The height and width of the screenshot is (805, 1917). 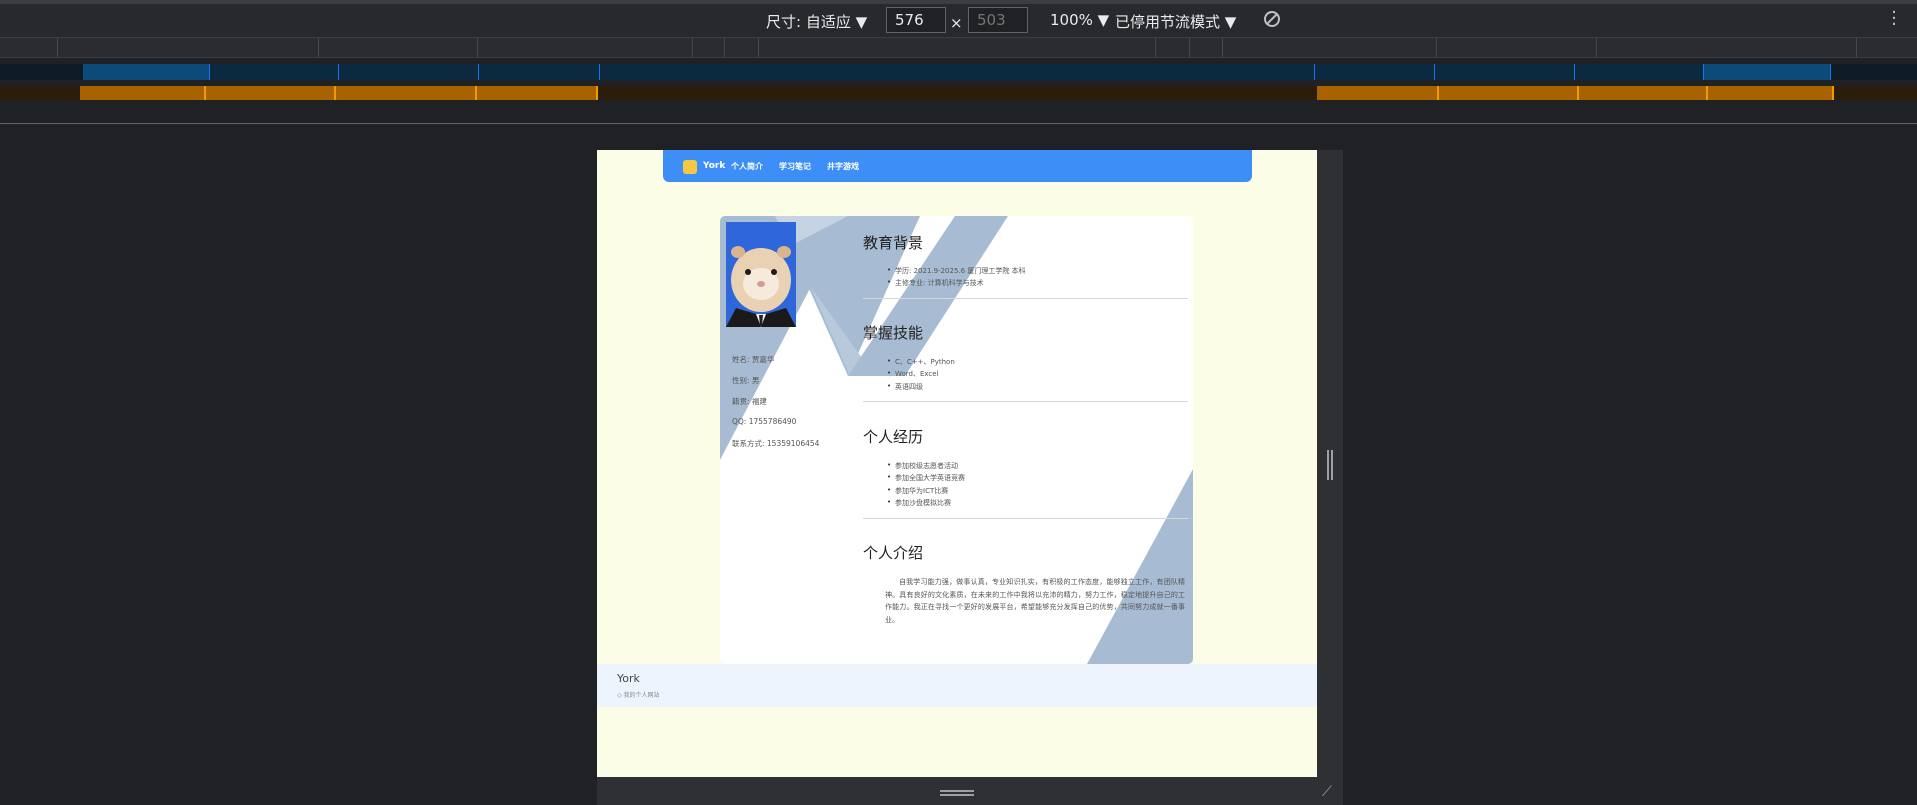 What do you see at coordinates (638, 695) in the screenshot?
I see `footer-subtitle: ◇ 我的个人网站` at bounding box center [638, 695].